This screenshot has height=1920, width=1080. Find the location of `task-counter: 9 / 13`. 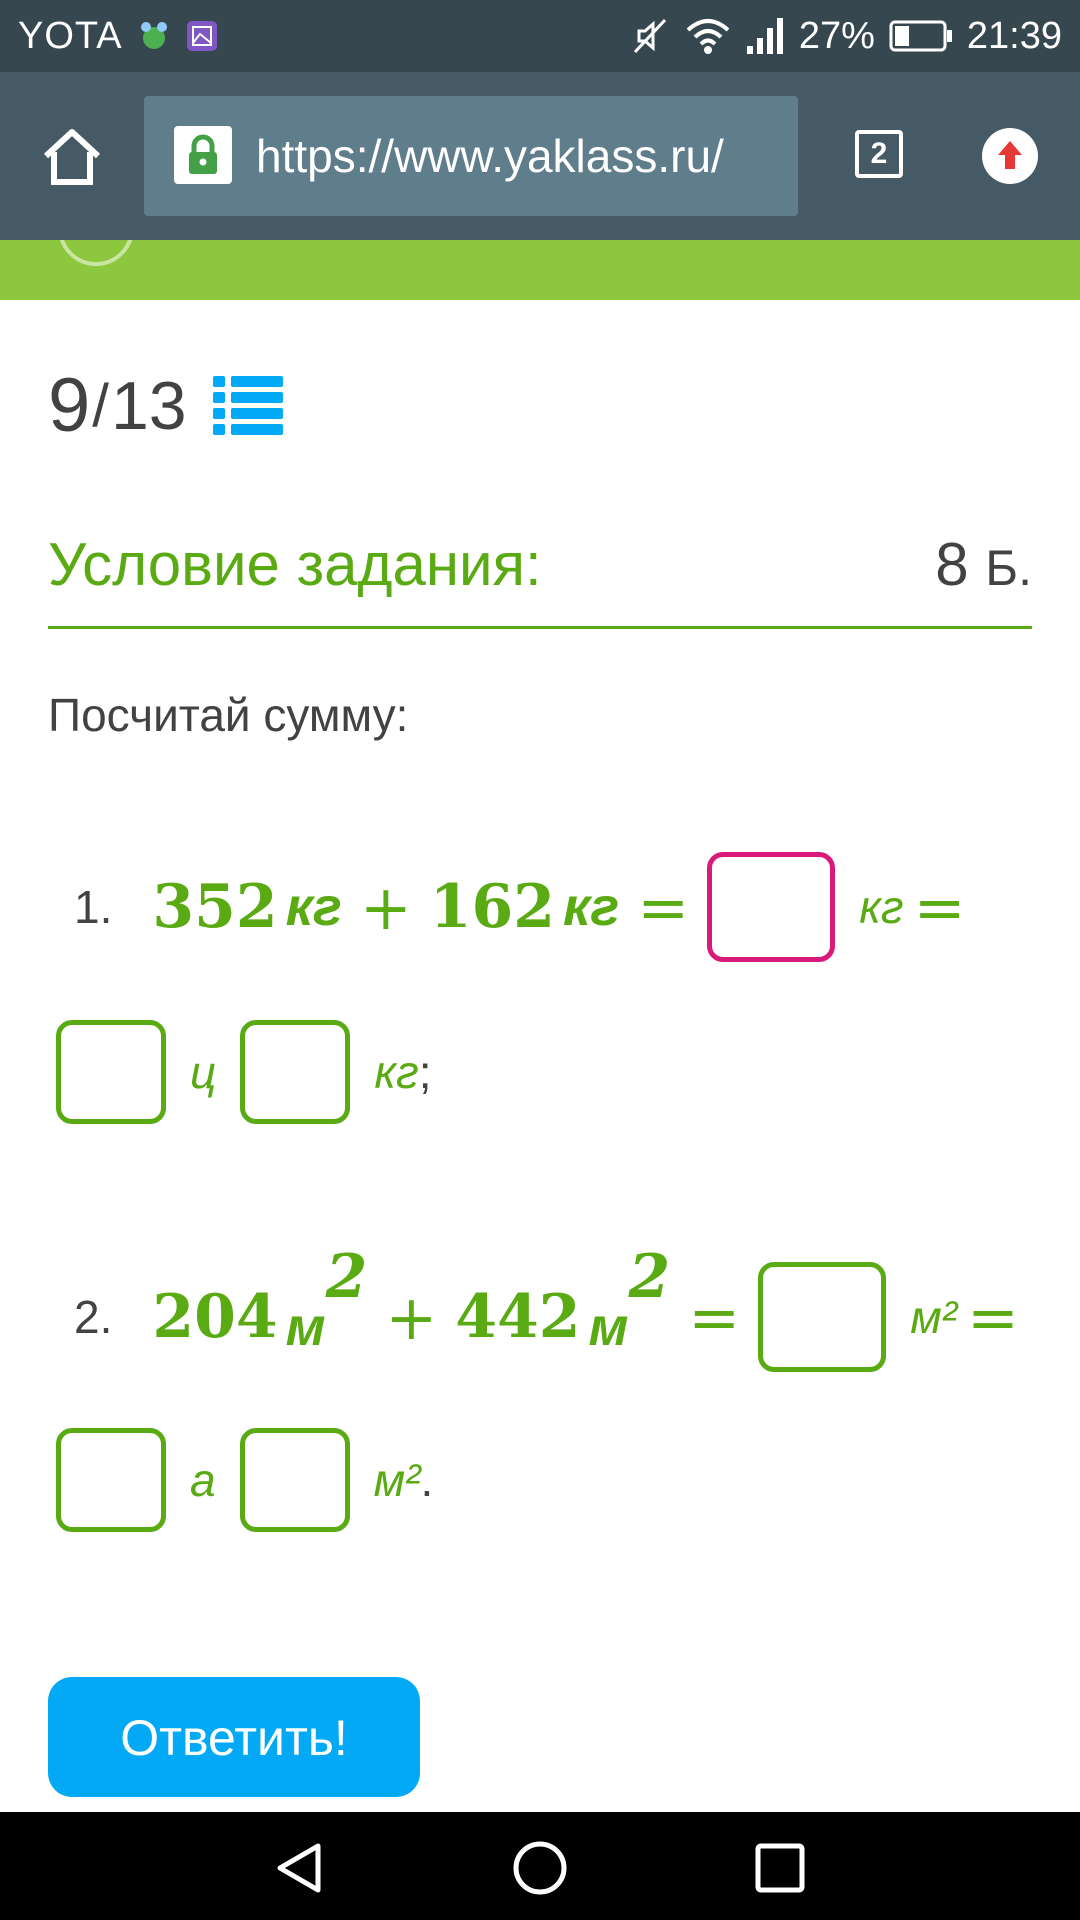

task-counter: 9 / 13 is located at coordinates (165, 405).